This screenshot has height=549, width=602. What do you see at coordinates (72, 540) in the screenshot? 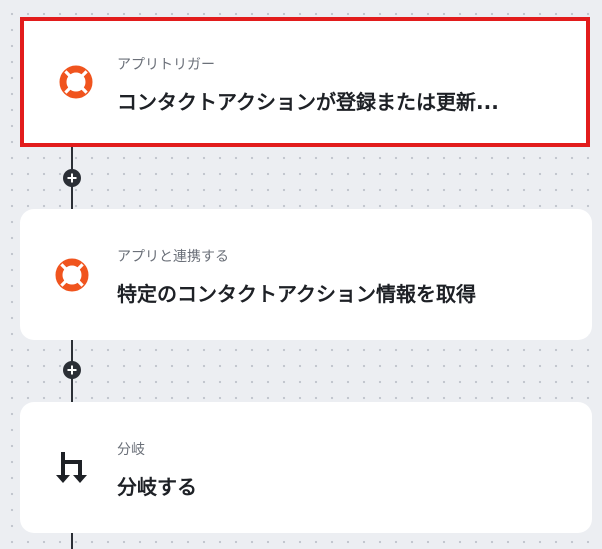
I see `connector-line` at bounding box center [72, 540].